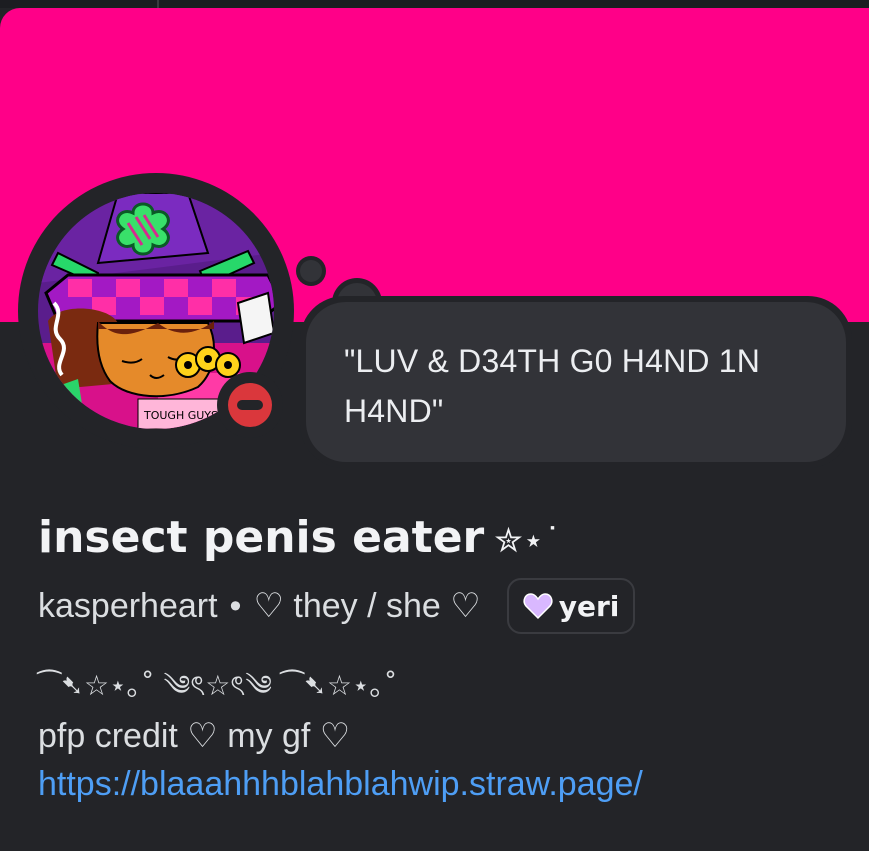 The image size is (869, 851). What do you see at coordinates (311, 271) in the screenshot?
I see `thought-bubble-dot-small` at bounding box center [311, 271].